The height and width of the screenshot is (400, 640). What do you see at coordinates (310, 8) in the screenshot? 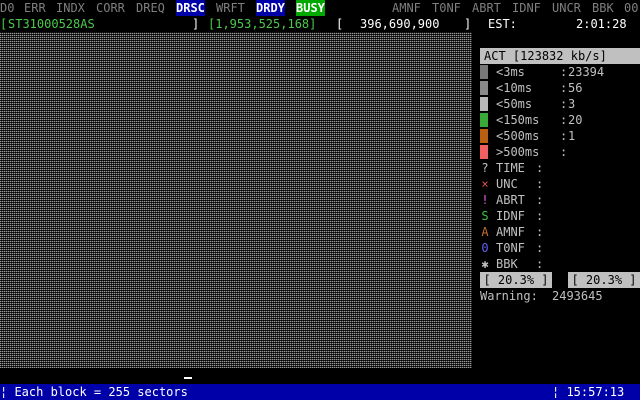
I see `flag-busy: BUSY` at bounding box center [310, 8].